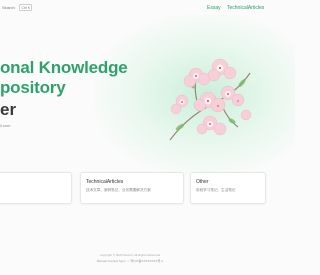 The height and width of the screenshot is (275, 320). What do you see at coordinates (216, 190) in the screenshot?
I see `card-description: 前段学习笔记、生活笔记` at bounding box center [216, 190].